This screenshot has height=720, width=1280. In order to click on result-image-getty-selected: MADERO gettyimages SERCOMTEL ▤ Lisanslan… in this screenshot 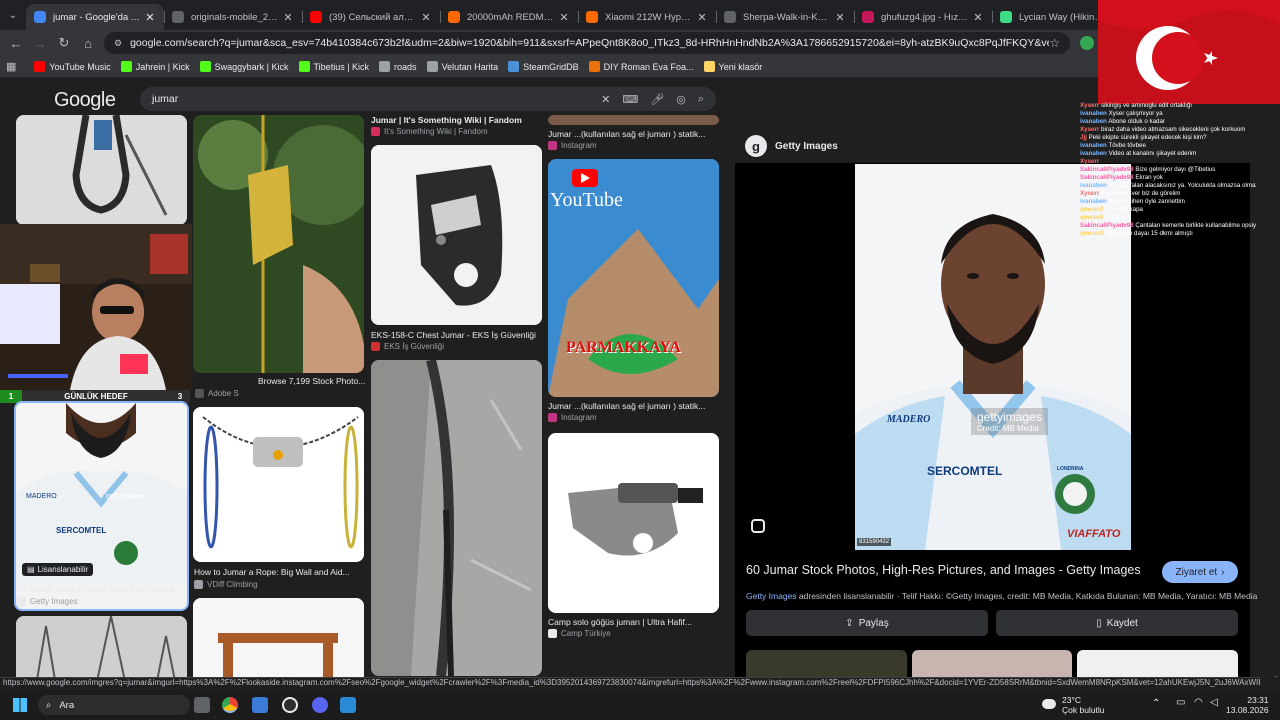, I will do `click(101, 506)`.